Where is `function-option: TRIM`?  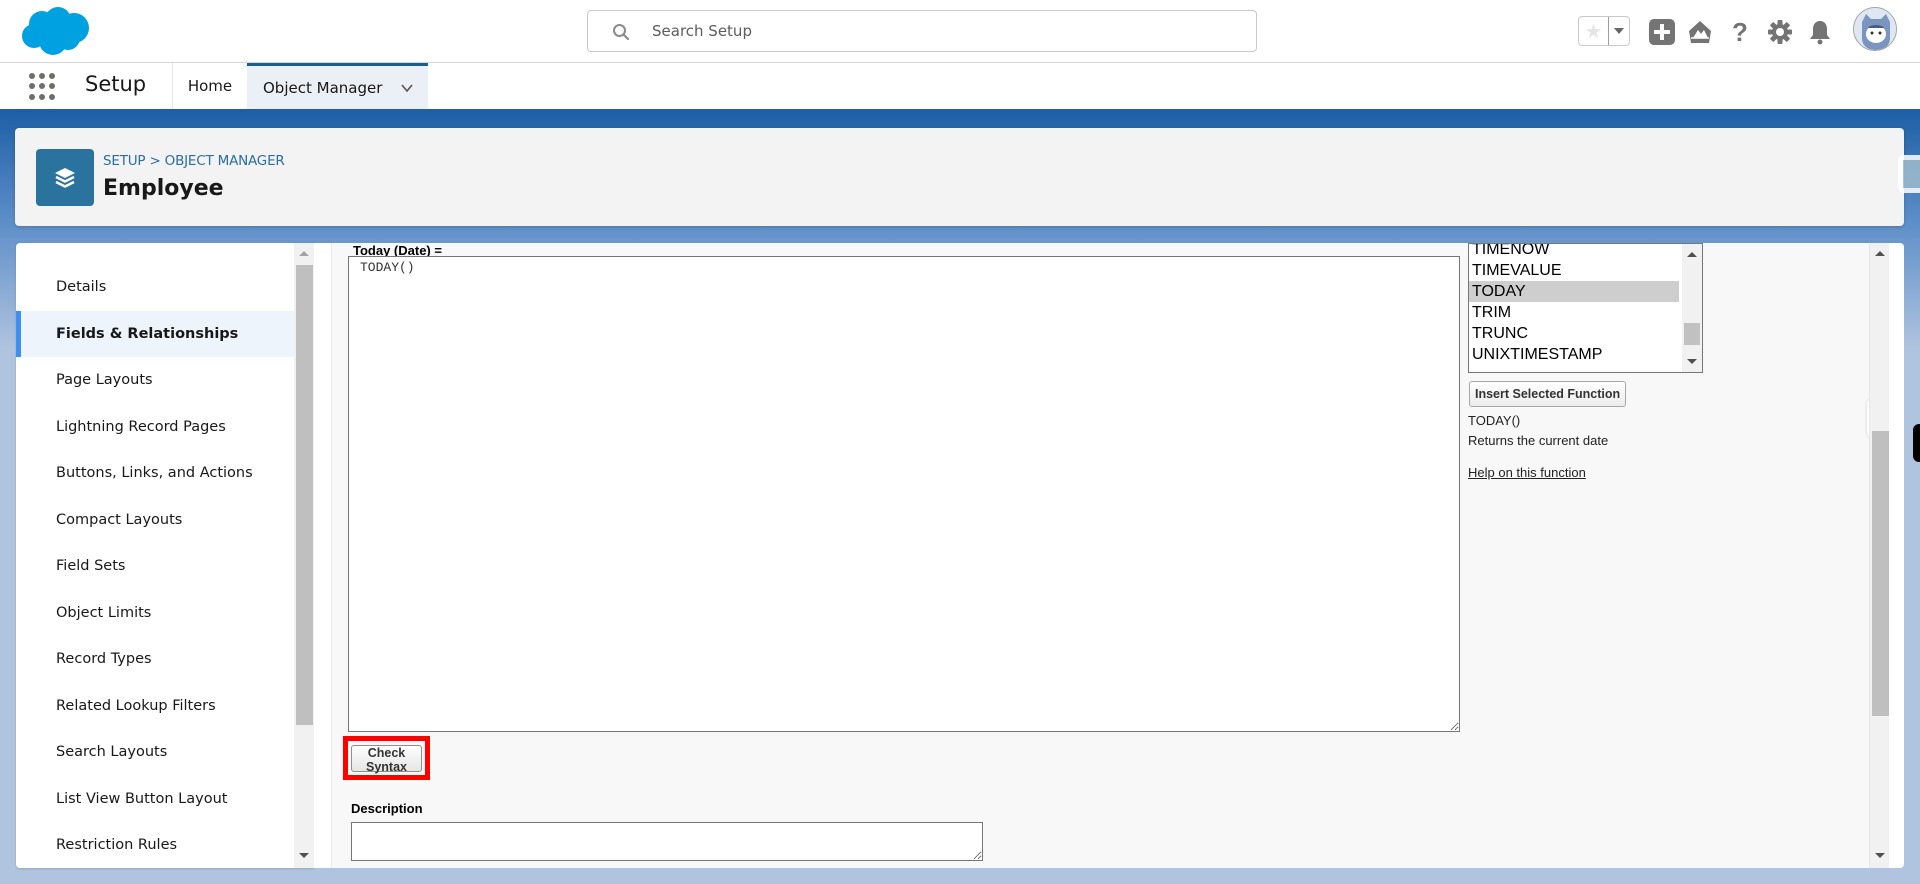
function-option: TRIM is located at coordinates (1574, 312).